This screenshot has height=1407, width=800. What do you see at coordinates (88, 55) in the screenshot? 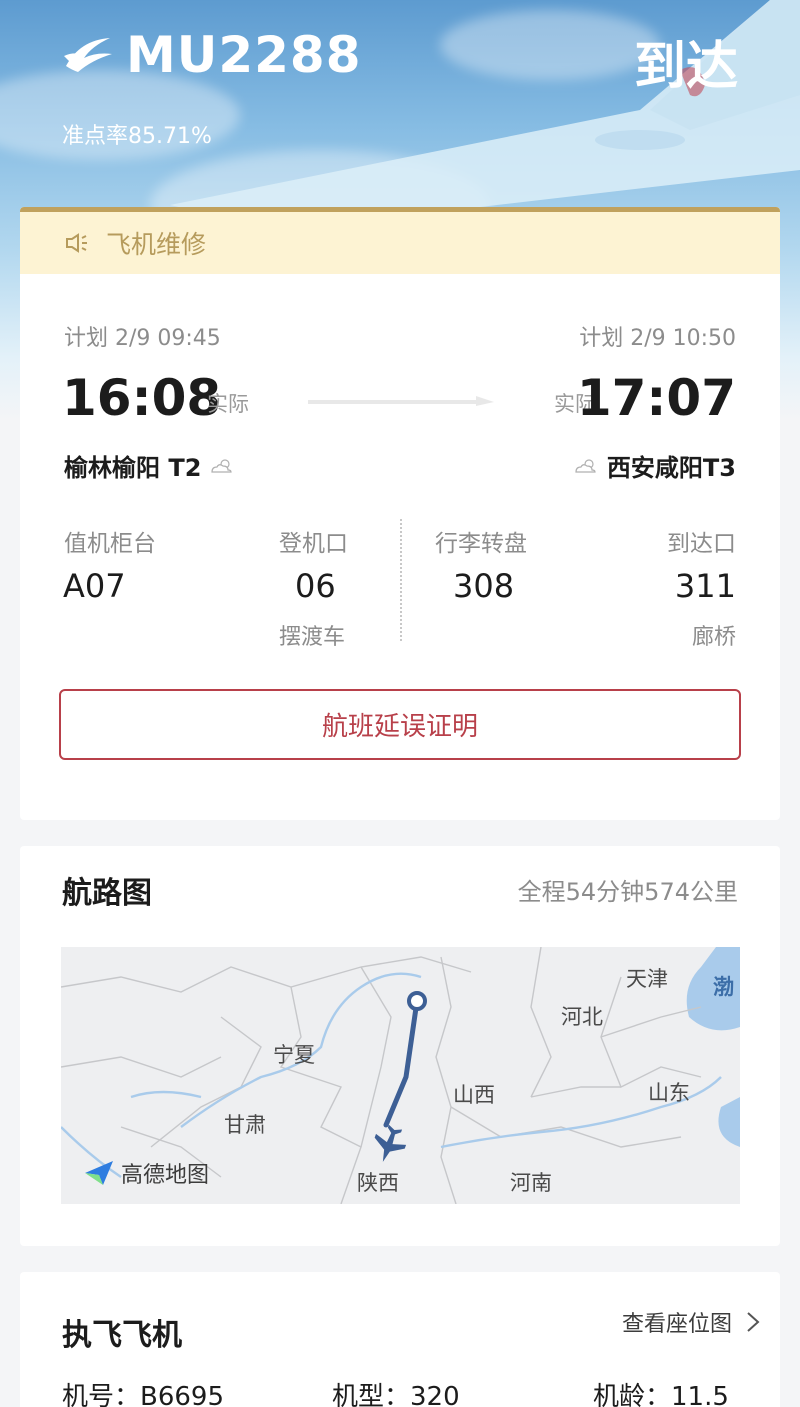
I see `airline-logo-icon` at bounding box center [88, 55].